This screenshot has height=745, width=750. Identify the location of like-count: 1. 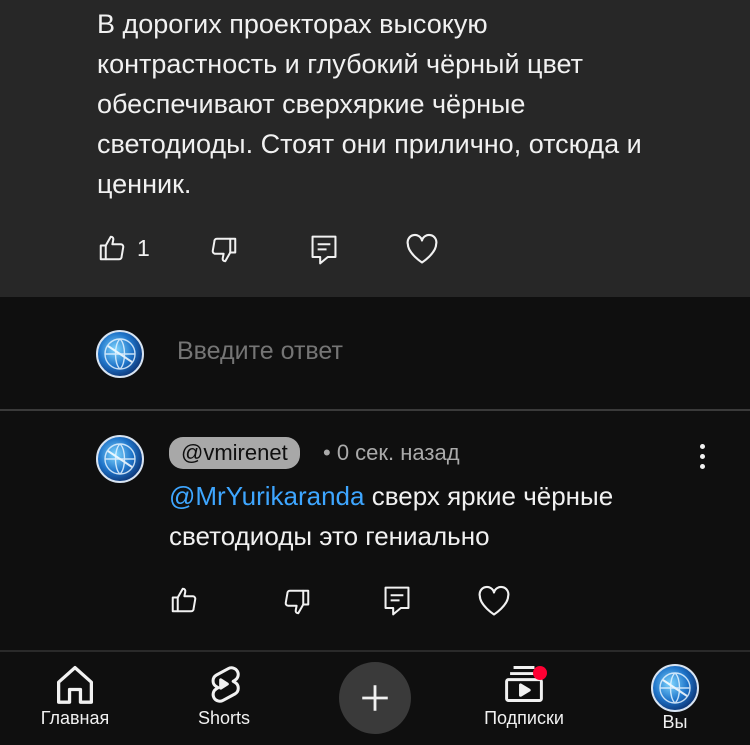
(143, 247).